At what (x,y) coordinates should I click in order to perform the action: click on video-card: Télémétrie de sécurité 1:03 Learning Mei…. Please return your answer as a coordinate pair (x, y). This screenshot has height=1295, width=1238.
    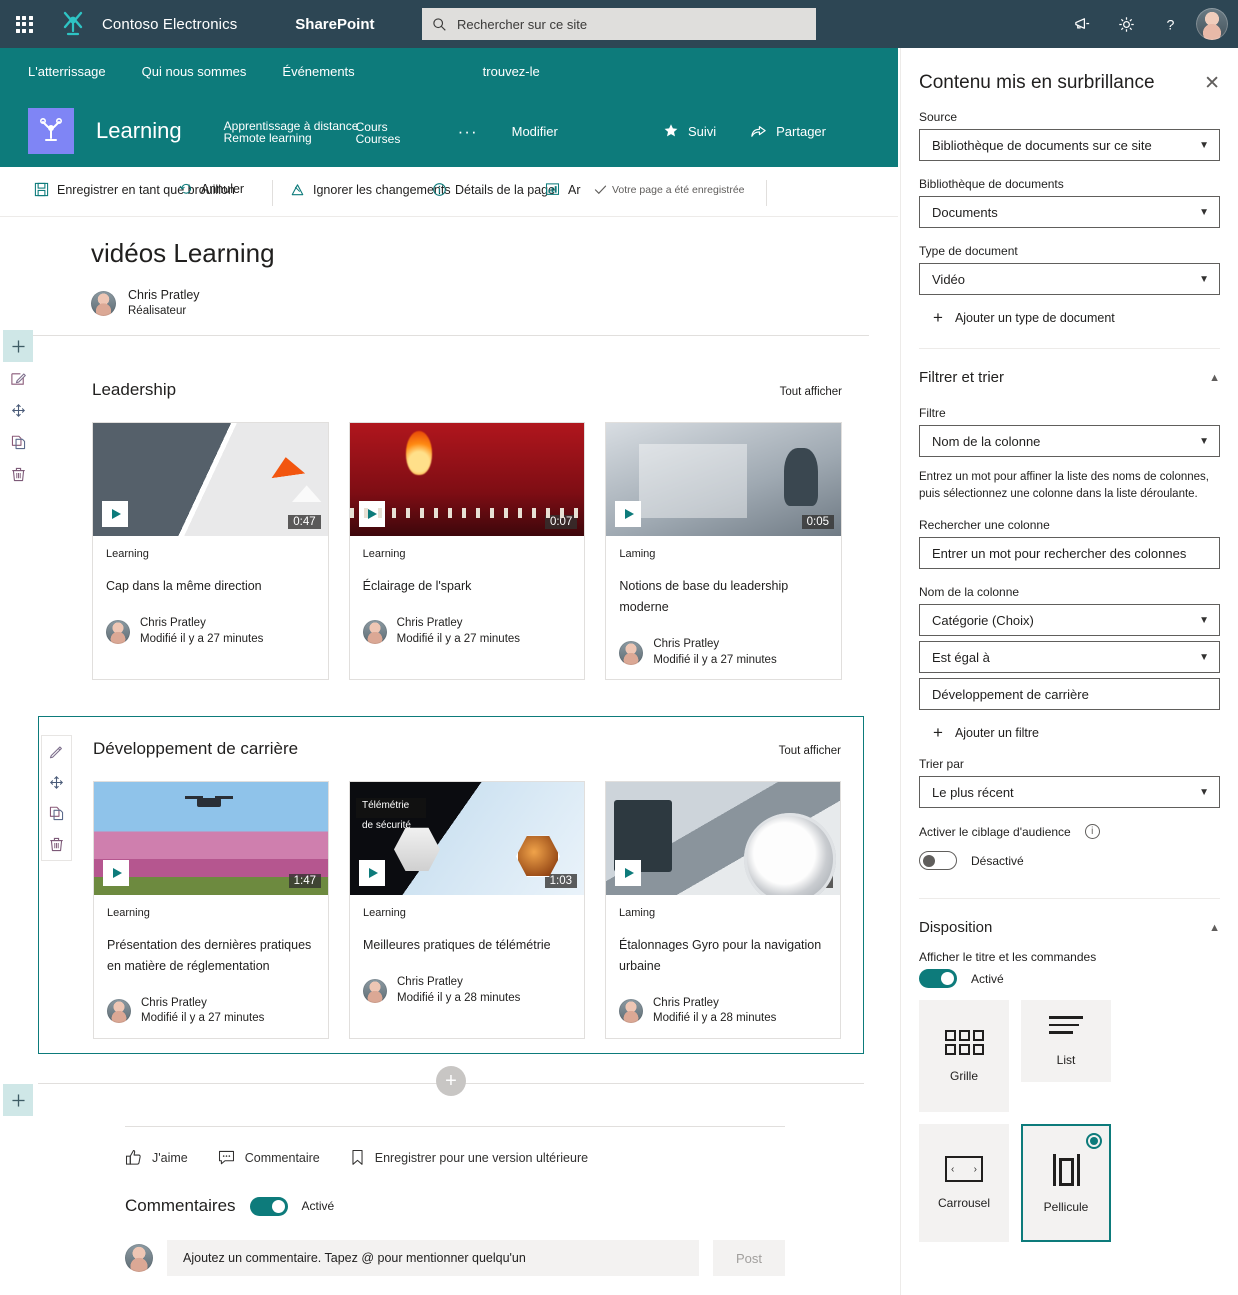
    Looking at the image, I should click on (467, 910).